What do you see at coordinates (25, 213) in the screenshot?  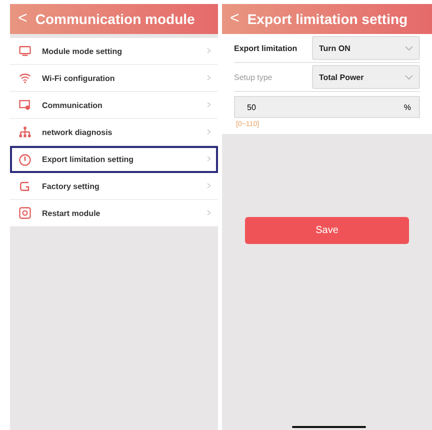 I see `circle-square-icon` at bounding box center [25, 213].